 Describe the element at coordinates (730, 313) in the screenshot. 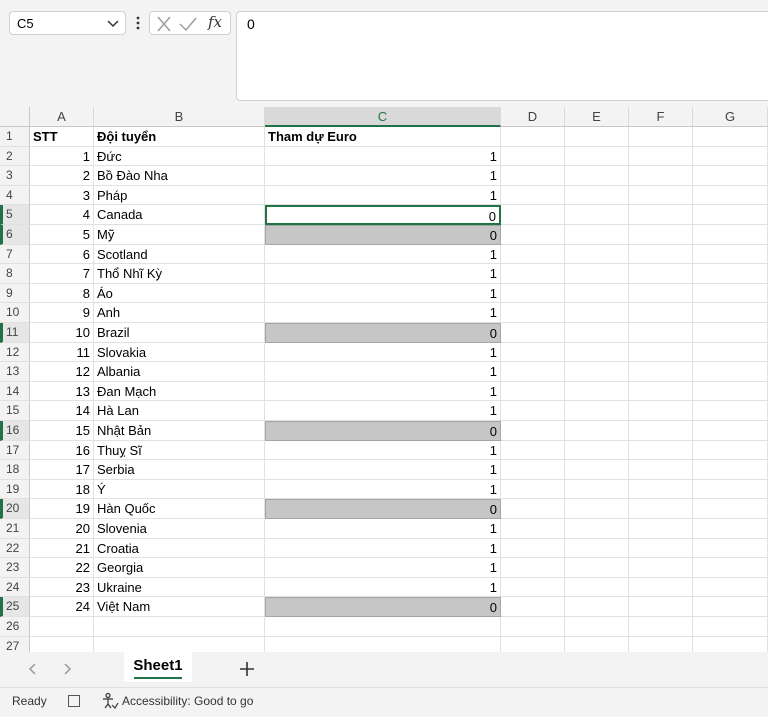

I see `cell-g10` at that location.